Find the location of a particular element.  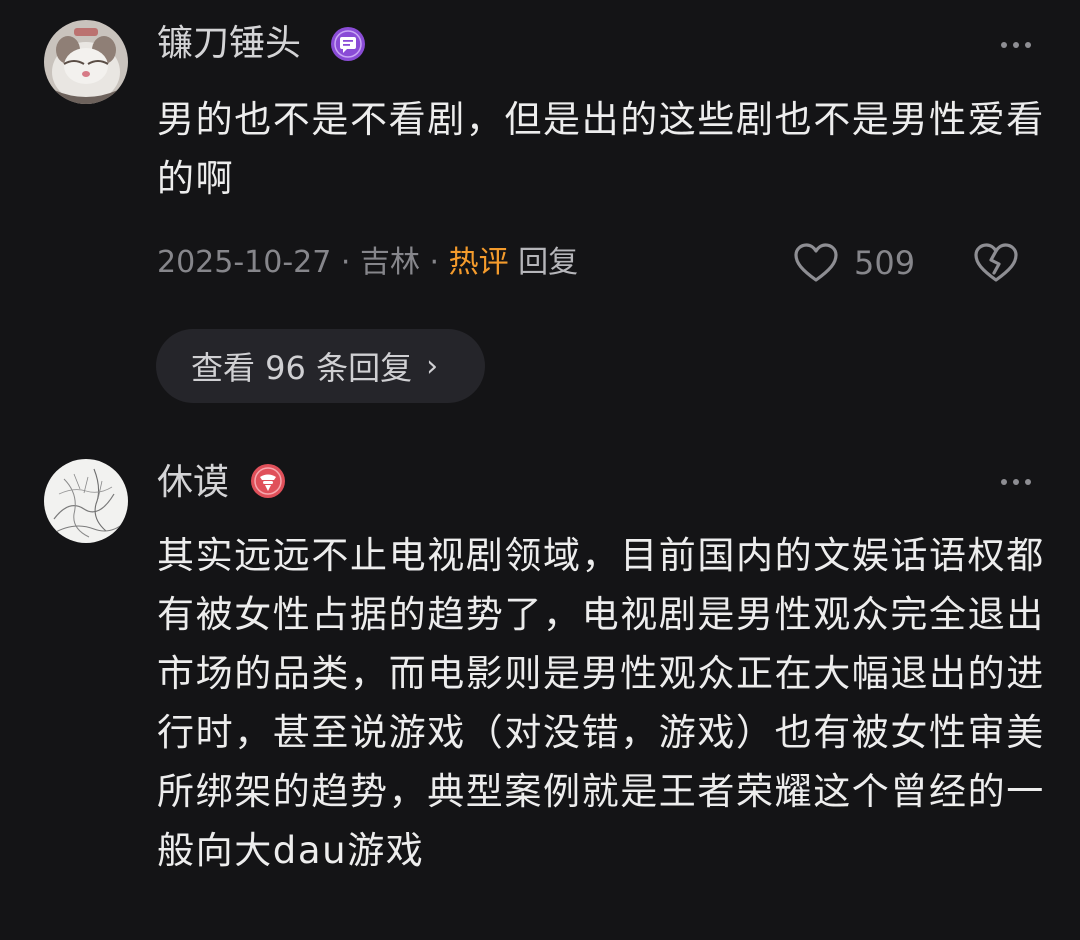

view-replies-label: 查看 96 条回复 is located at coordinates (302, 368).